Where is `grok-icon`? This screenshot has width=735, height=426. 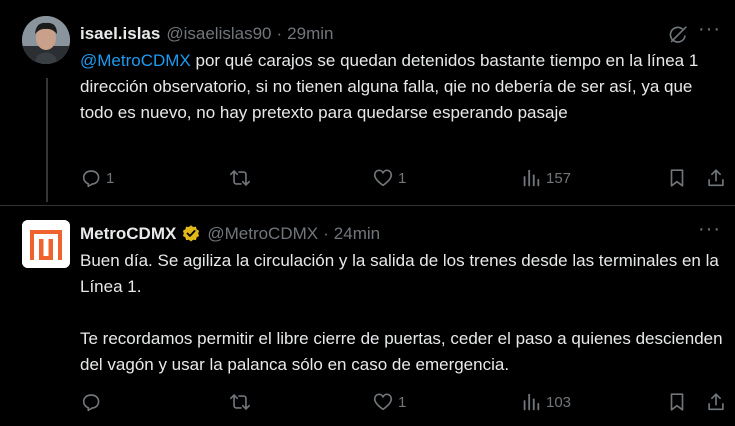 grok-icon is located at coordinates (678, 37).